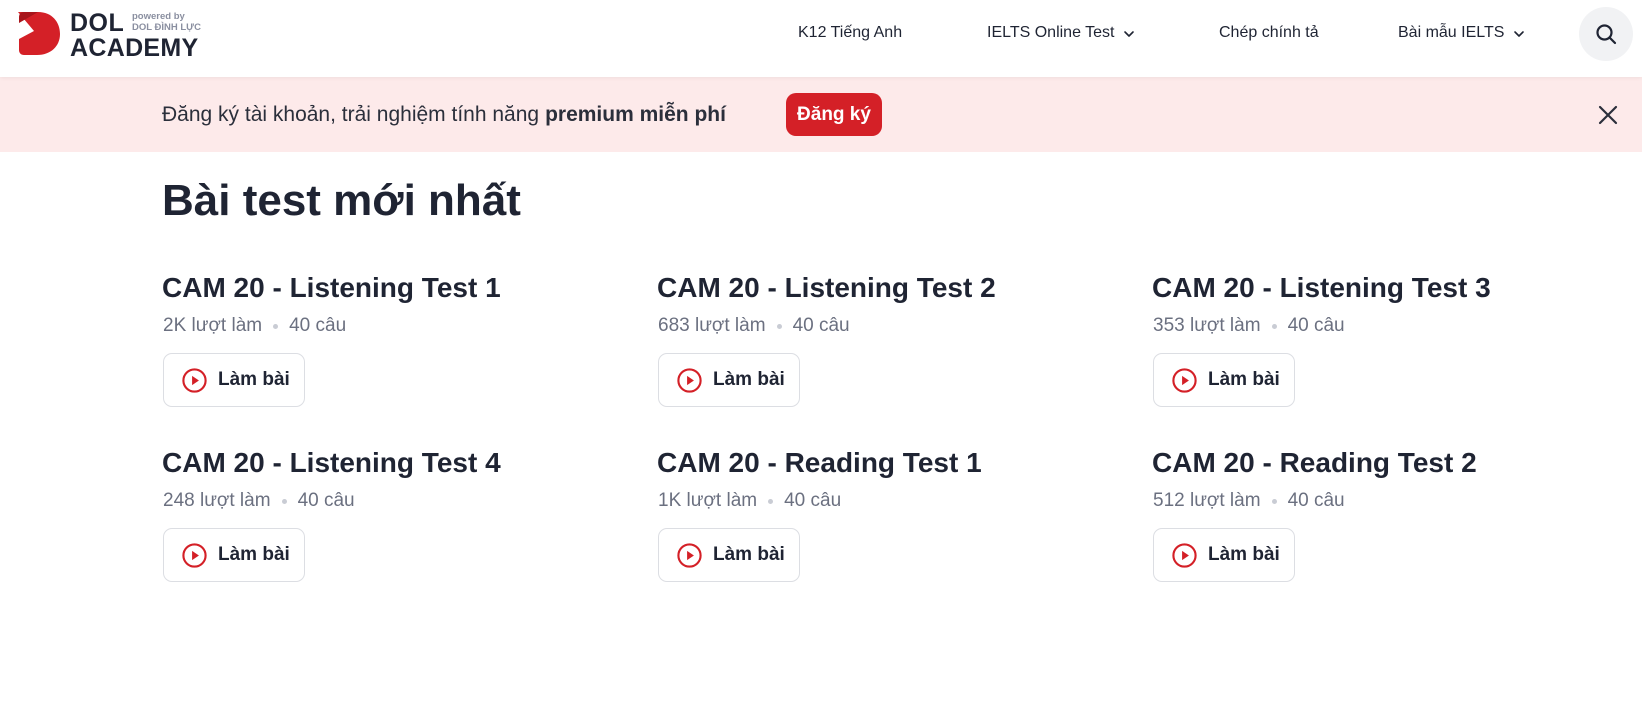  What do you see at coordinates (217, 500) in the screenshot?
I see `attempt-count: 248 lượt làm` at bounding box center [217, 500].